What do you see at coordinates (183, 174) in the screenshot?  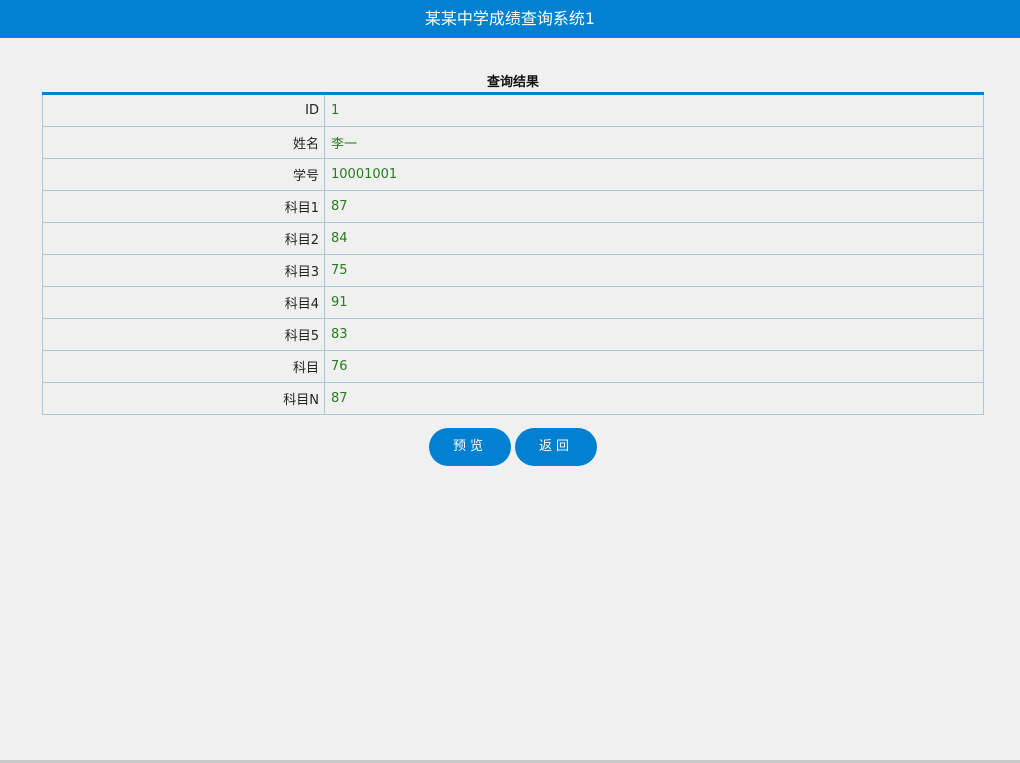 I see `row-label-student-number: 学号` at bounding box center [183, 174].